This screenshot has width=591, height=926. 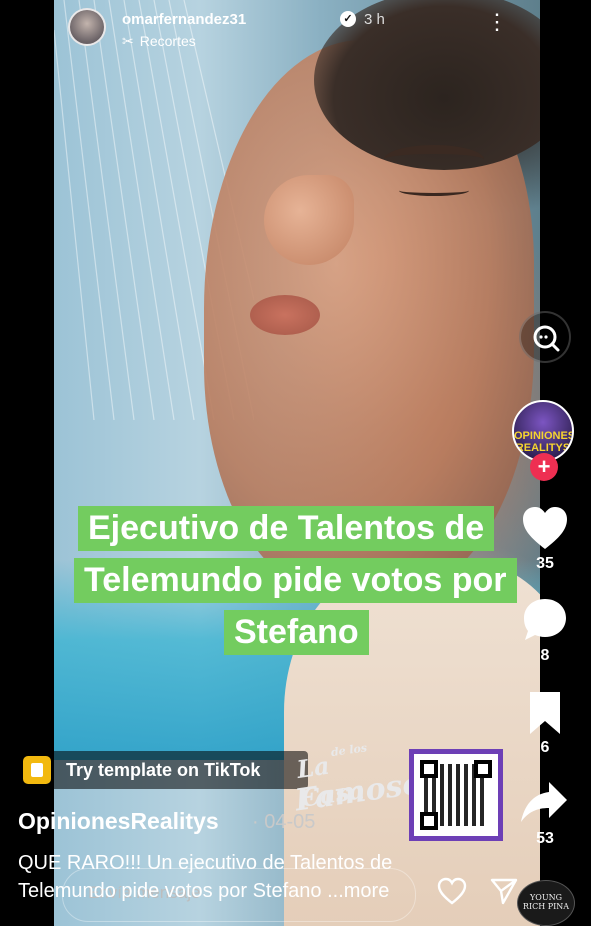 I want to click on save-count: 6, so click(x=545, y=747).